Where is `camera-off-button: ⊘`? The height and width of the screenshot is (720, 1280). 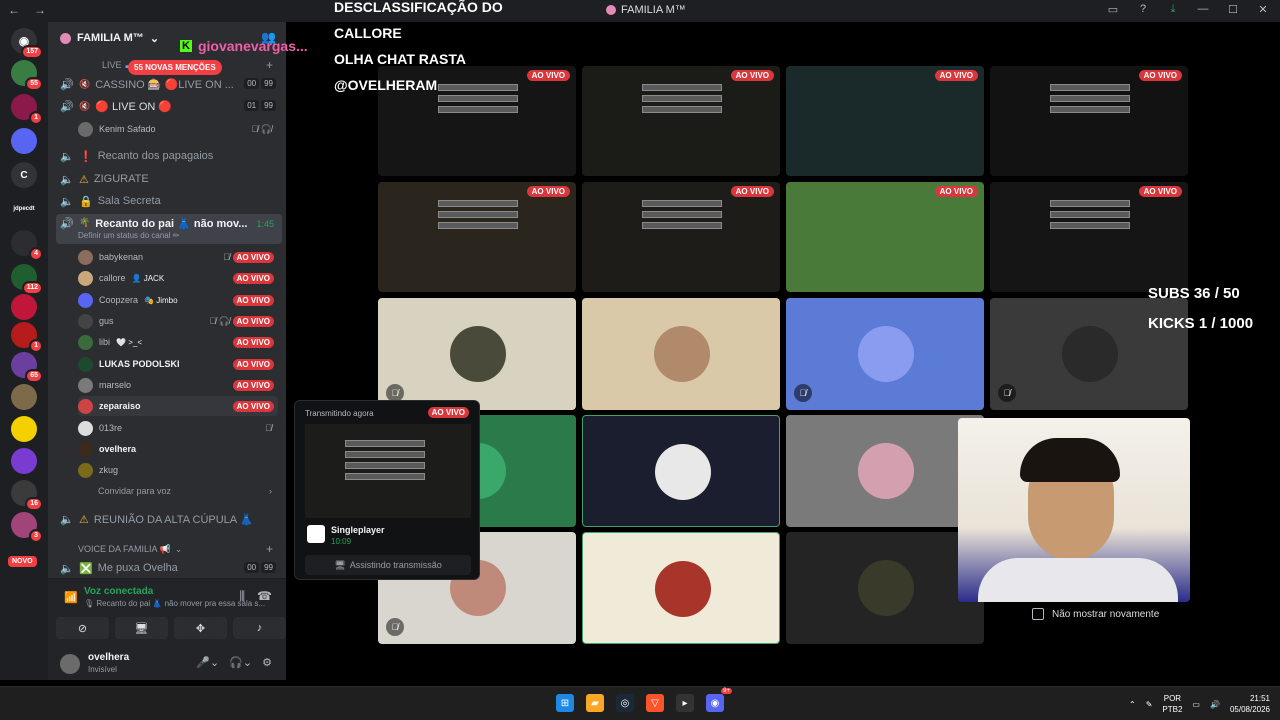
camera-off-button: ⊘ is located at coordinates (82, 628).